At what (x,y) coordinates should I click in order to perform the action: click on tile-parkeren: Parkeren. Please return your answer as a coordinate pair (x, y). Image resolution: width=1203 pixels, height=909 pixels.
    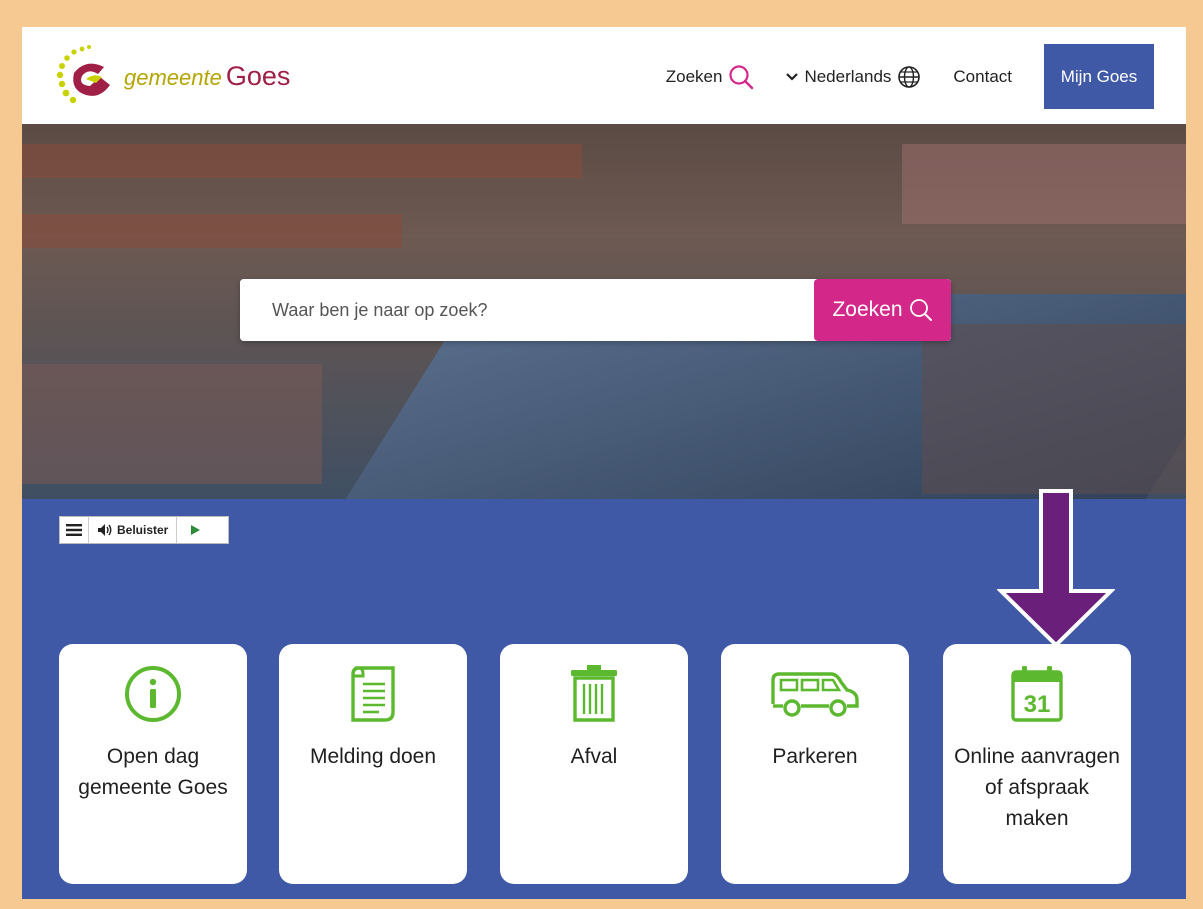
    Looking at the image, I should click on (815, 764).